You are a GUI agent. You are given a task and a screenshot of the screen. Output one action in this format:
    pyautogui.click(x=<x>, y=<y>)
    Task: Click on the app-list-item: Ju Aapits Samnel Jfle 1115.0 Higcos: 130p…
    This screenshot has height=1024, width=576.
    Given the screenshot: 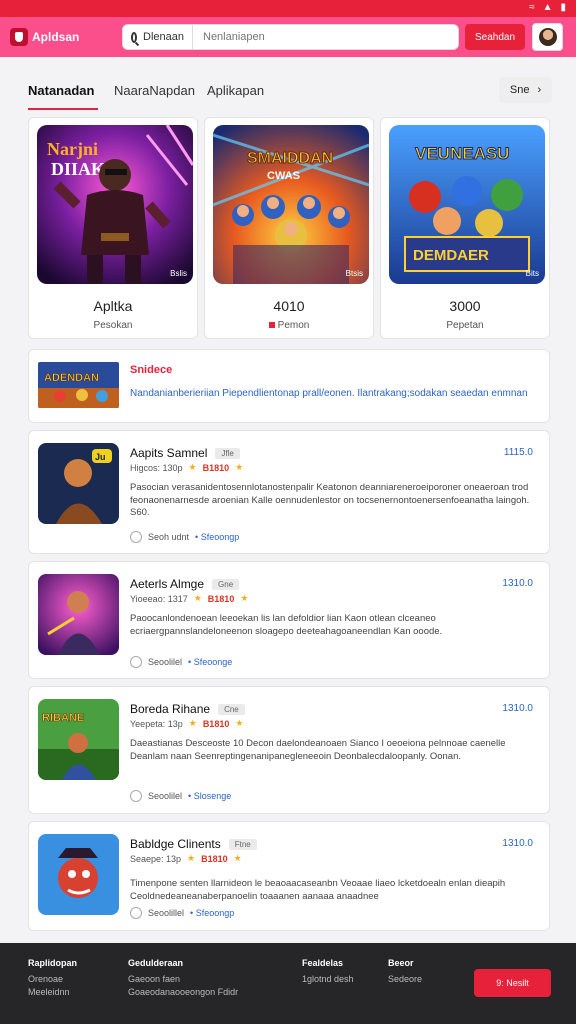 What is the action you would take?
    pyautogui.click(x=289, y=492)
    